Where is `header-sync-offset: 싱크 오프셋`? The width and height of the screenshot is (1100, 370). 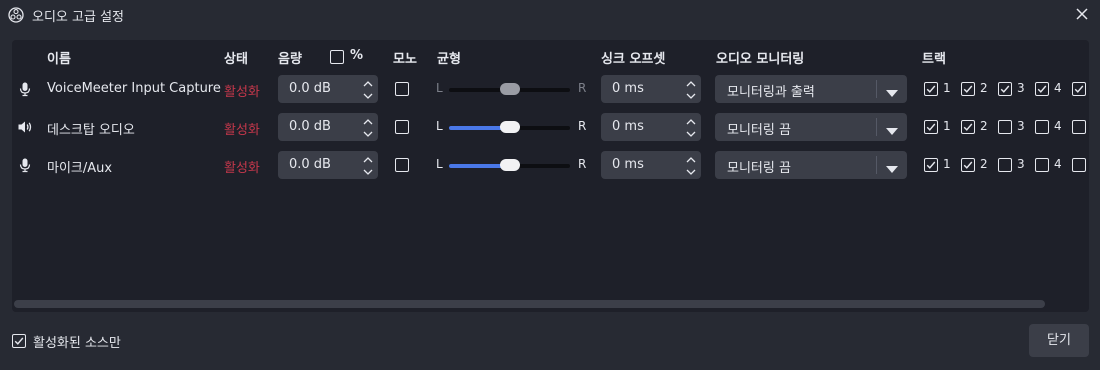
header-sync-offset: 싱크 오프셋 is located at coordinates (633, 59).